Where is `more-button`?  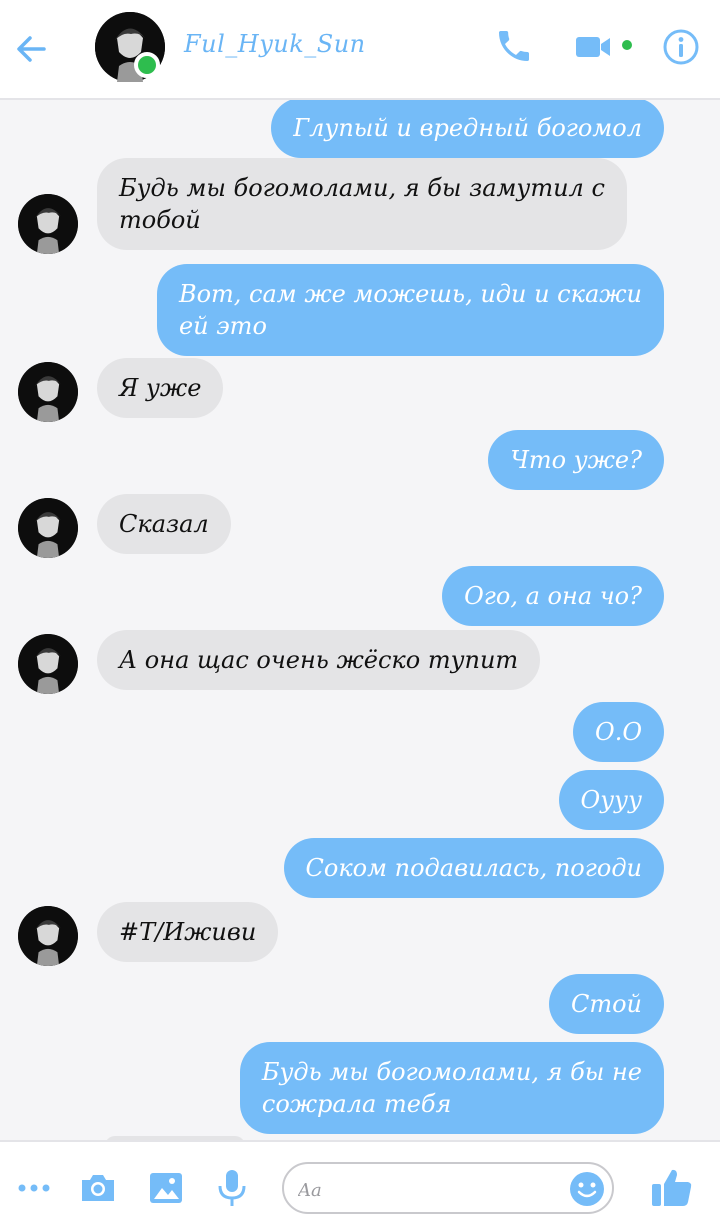
more-button is located at coordinates (34, 1190).